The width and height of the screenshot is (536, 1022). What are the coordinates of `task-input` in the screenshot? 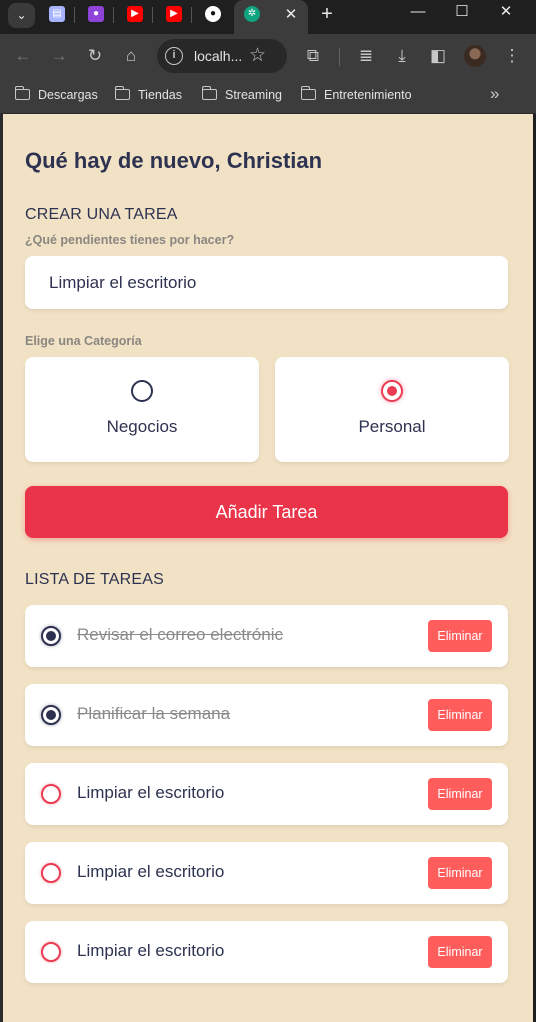 It's located at (266, 282).